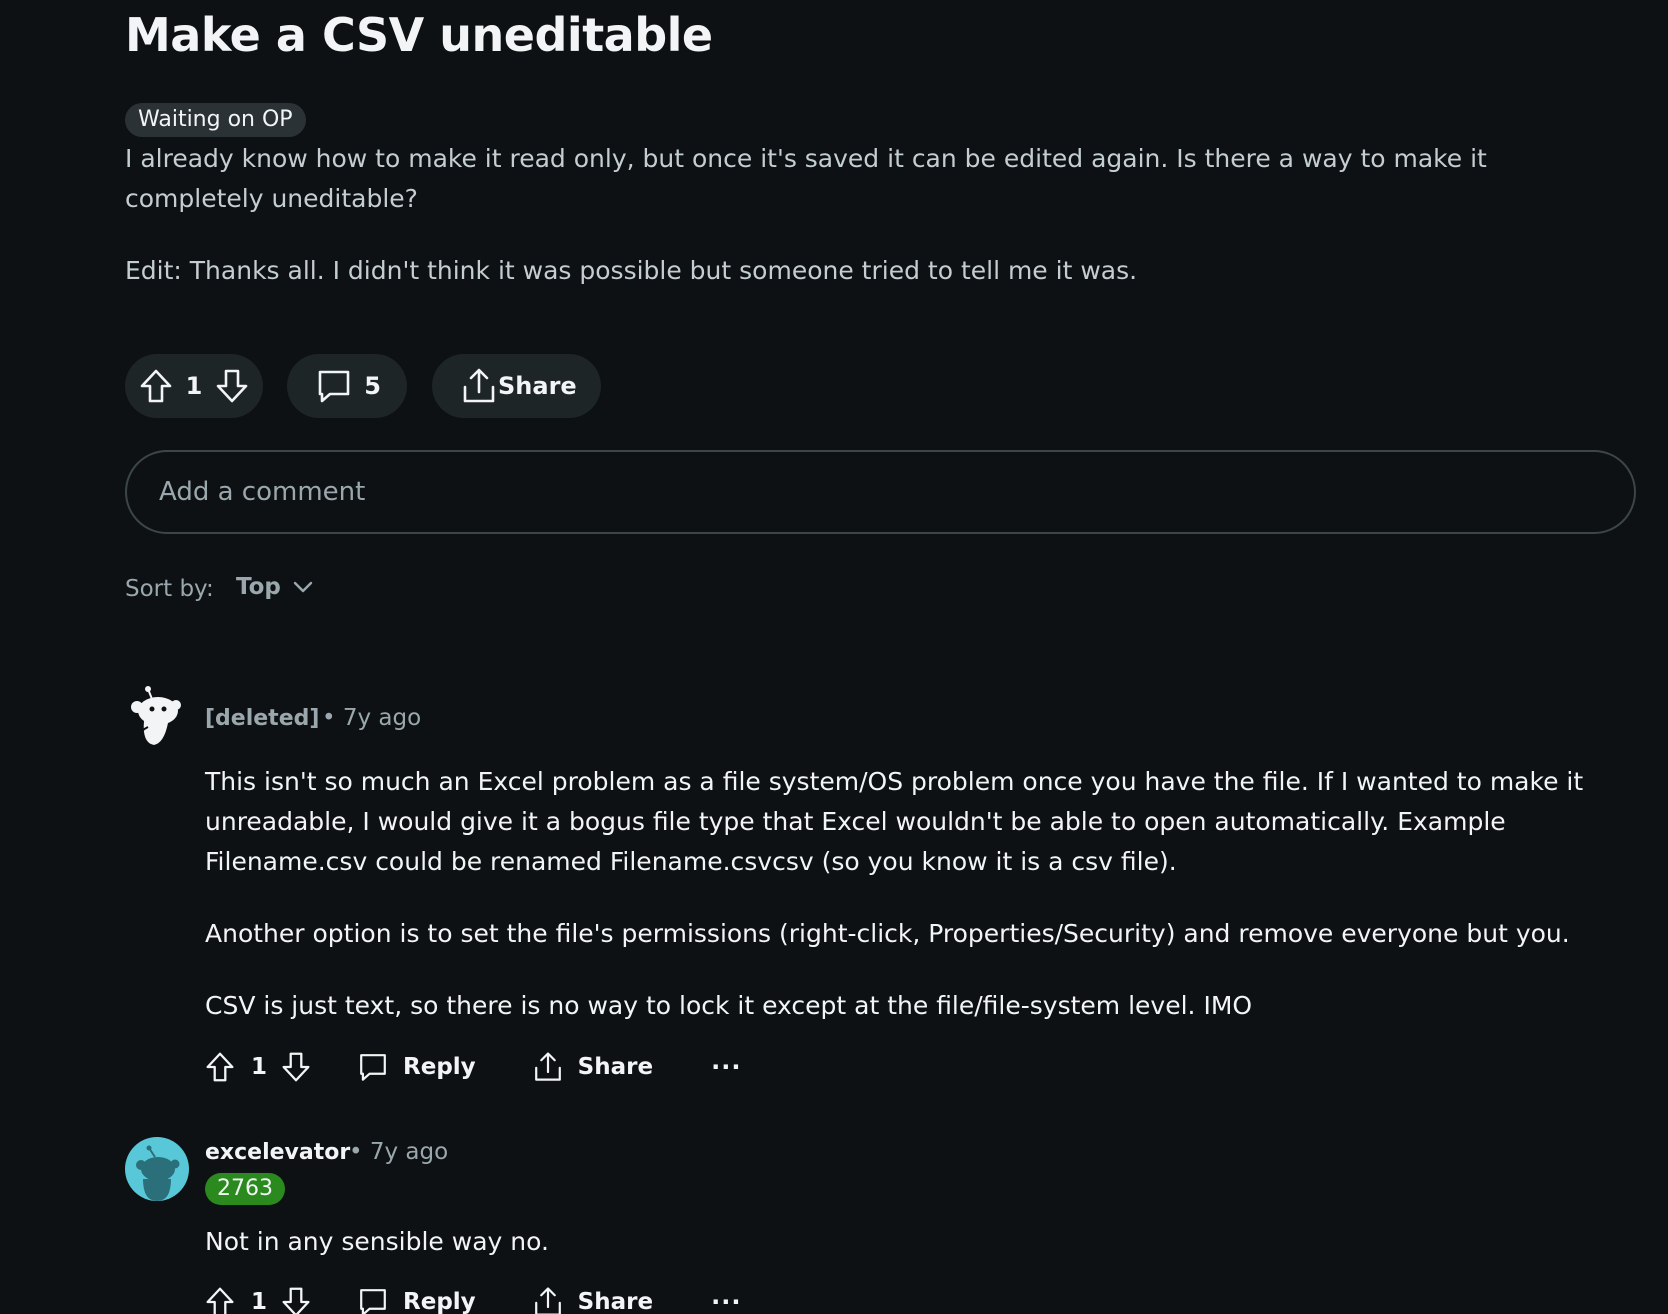  What do you see at coordinates (262, 718) in the screenshot?
I see `comment-author: [deleted]` at bounding box center [262, 718].